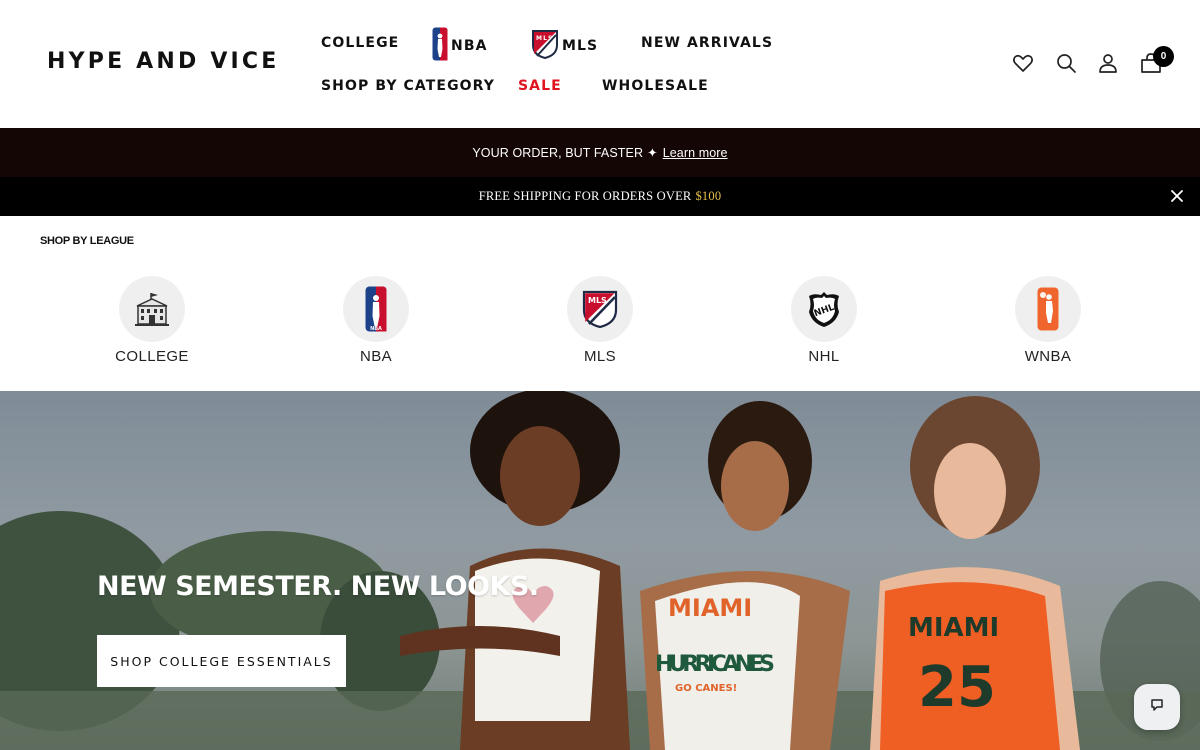 The image size is (1200, 750). Describe the element at coordinates (585, 196) in the screenshot. I see `shipping-text: FREE SHIPPING FOR ORDERS OVER` at that location.